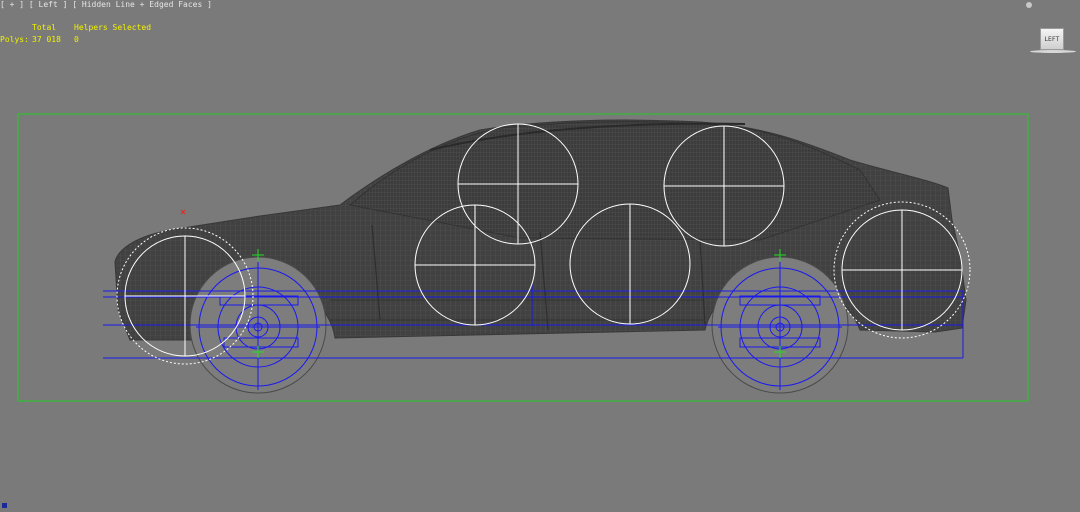  I want to click on world-axis-marker, so click(4, 505).